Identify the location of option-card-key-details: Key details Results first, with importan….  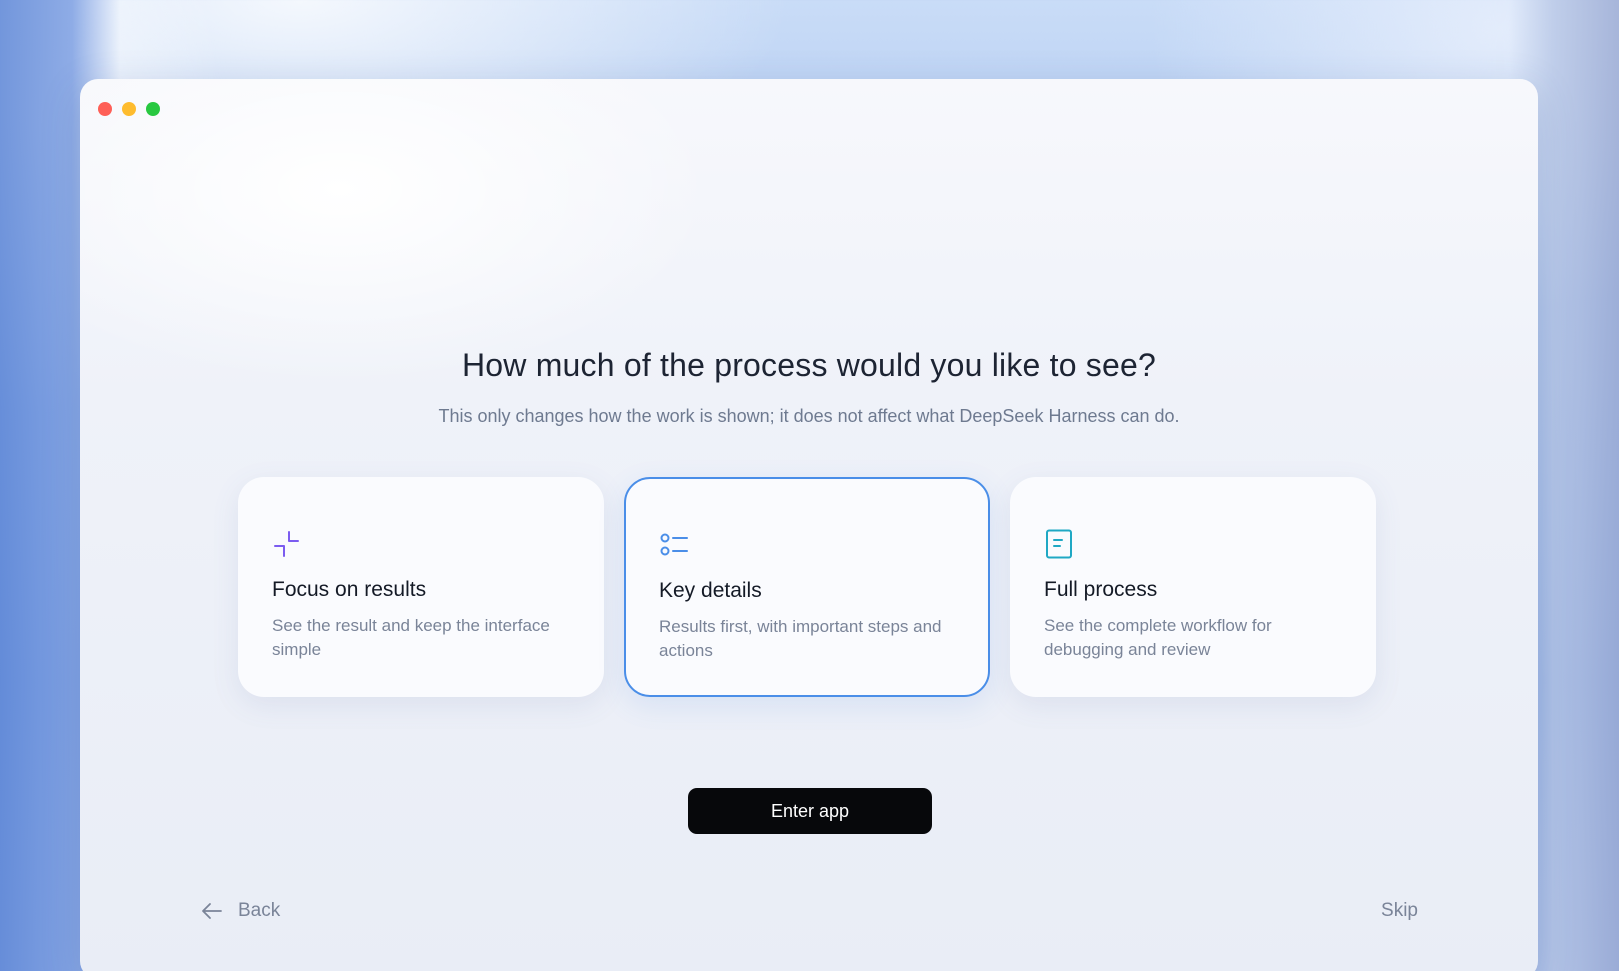
(807, 587).